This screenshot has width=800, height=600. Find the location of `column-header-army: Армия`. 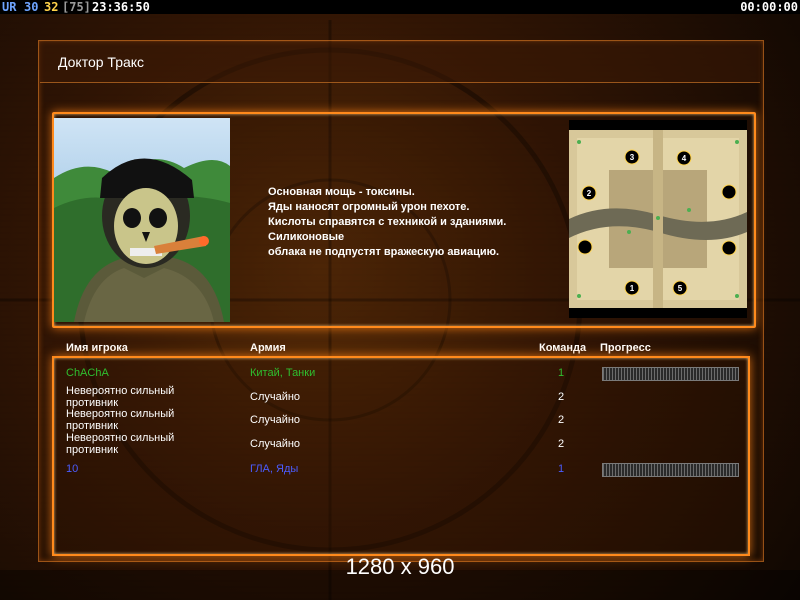

column-header-army: Армия is located at coordinates (268, 348).